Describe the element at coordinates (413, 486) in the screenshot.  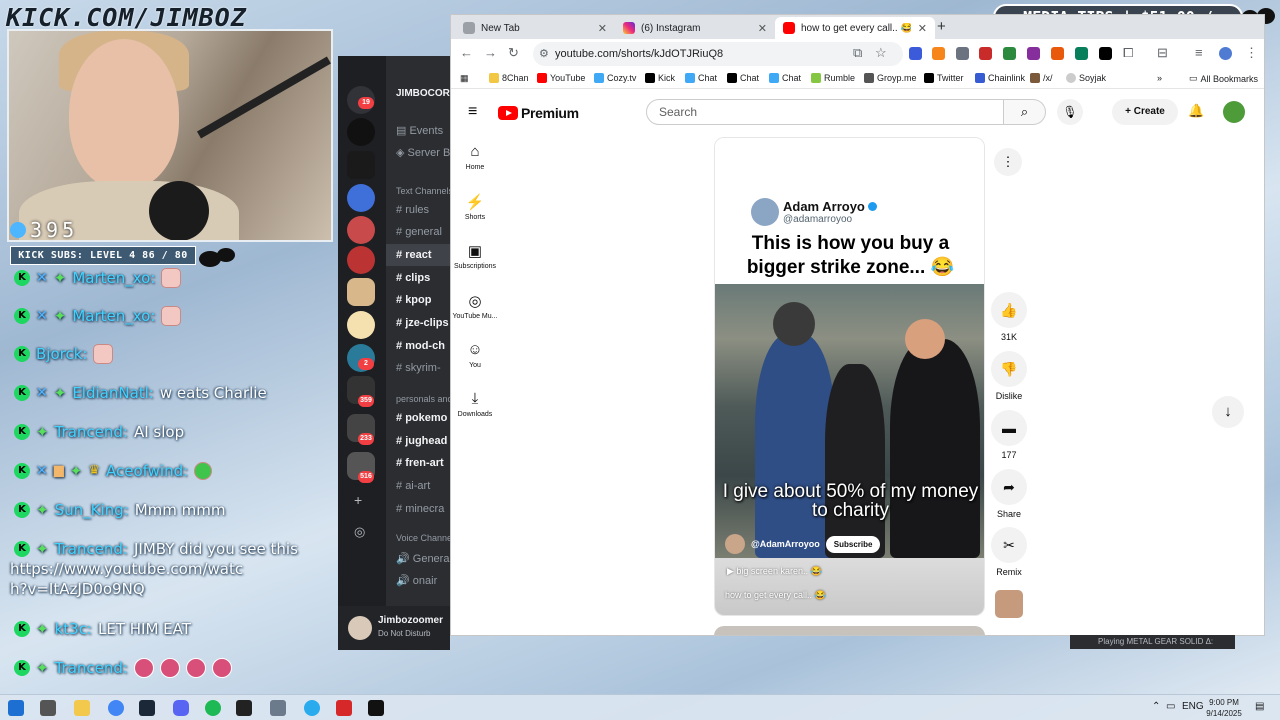
I see `channel-ai-art: # ai-art` at that location.